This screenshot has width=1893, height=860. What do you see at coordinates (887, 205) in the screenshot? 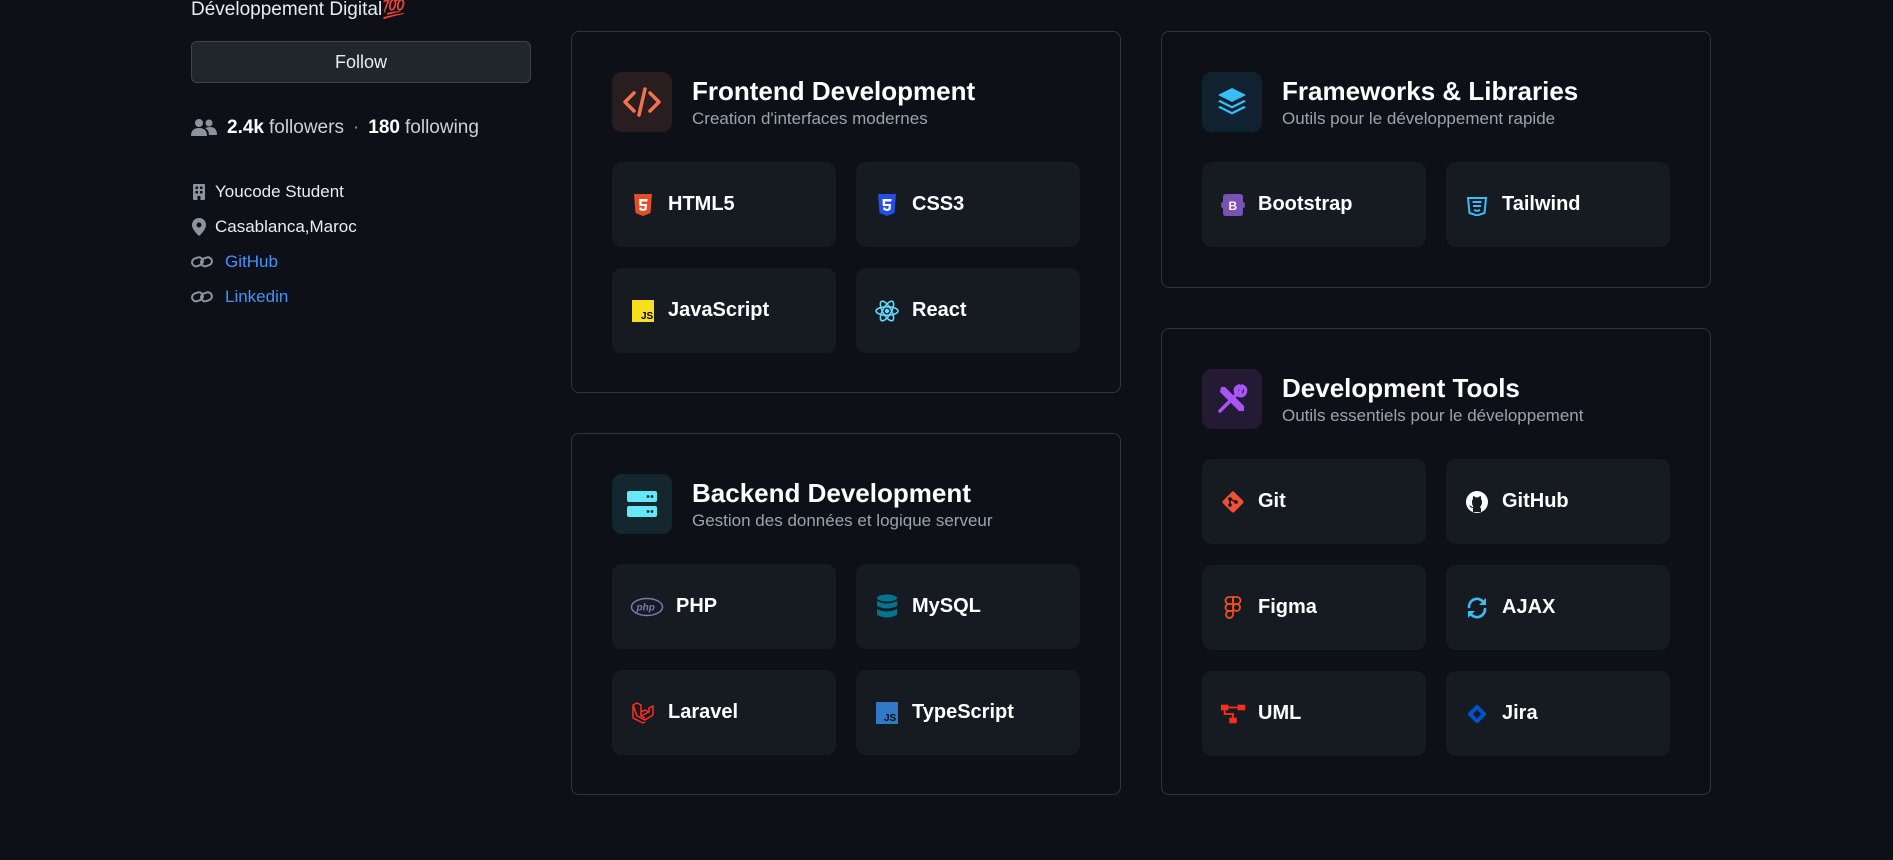
I see `css3-icon` at bounding box center [887, 205].